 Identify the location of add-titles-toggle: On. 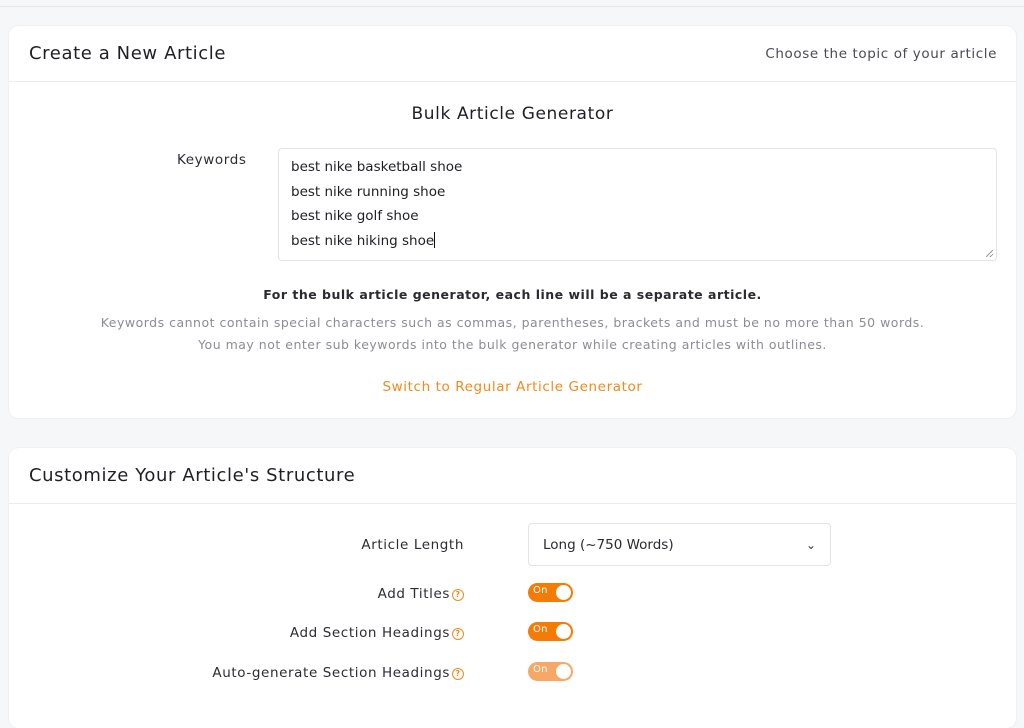
(550, 592).